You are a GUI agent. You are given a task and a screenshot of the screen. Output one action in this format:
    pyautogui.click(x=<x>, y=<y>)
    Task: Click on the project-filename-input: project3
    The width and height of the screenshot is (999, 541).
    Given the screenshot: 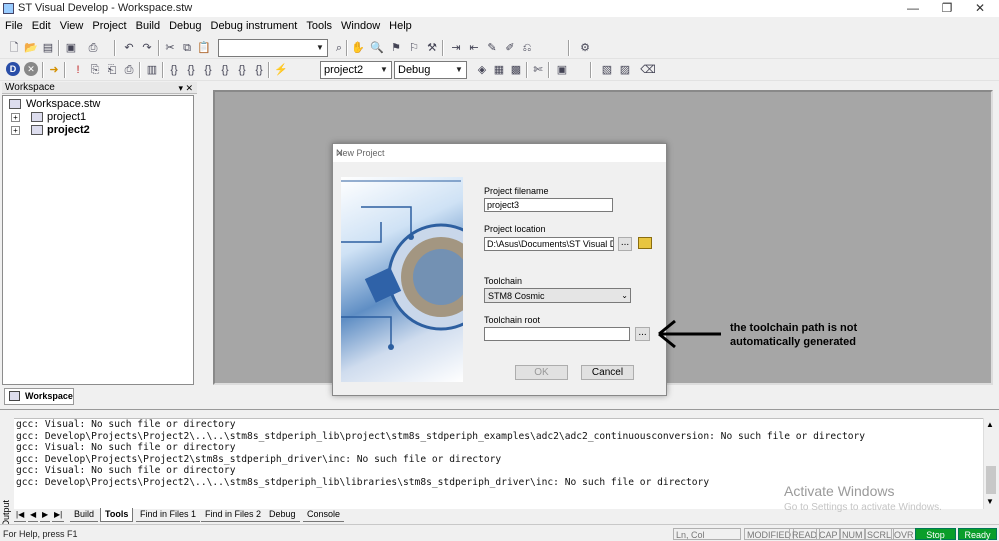 What is the action you would take?
    pyautogui.click(x=548, y=205)
    